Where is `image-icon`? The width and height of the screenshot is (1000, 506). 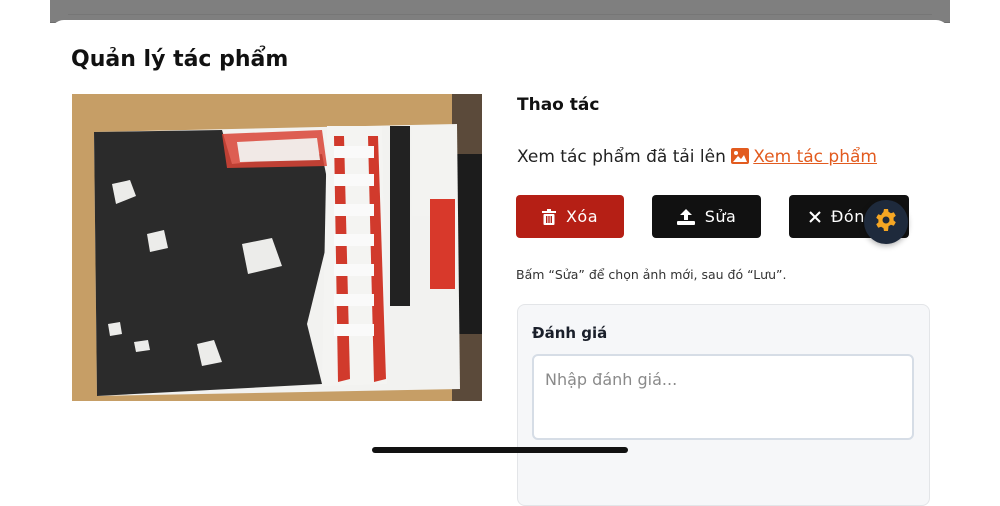
image-icon is located at coordinates (740, 158).